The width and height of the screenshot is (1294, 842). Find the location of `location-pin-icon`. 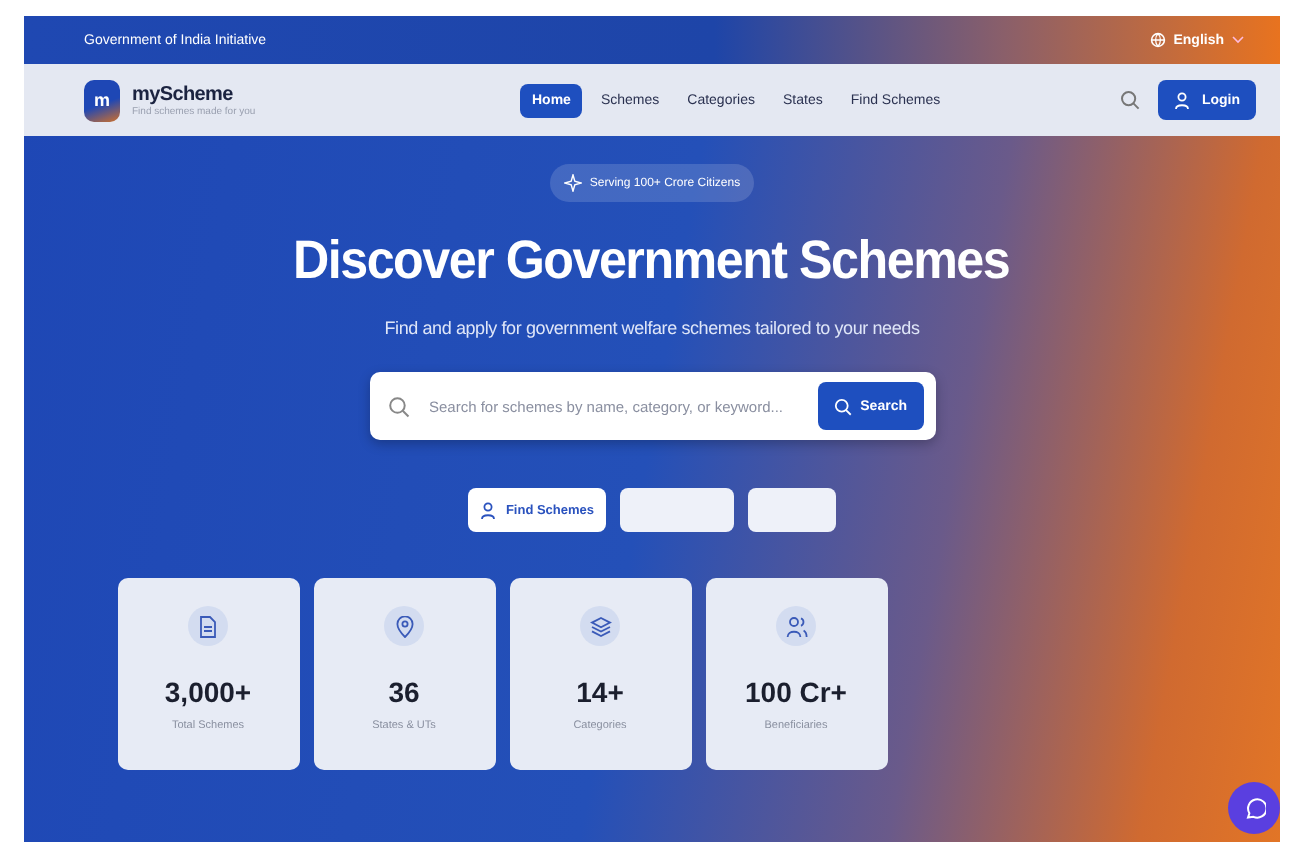

location-pin-icon is located at coordinates (404, 626).